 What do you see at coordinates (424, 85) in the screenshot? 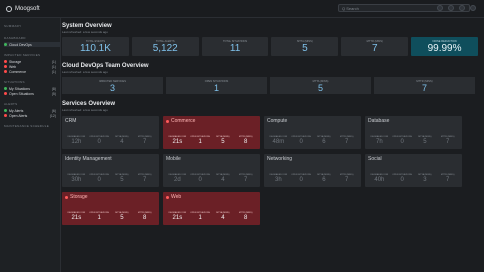
I see `team-card: MTTR (mins) 7` at bounding box center [424, 85].